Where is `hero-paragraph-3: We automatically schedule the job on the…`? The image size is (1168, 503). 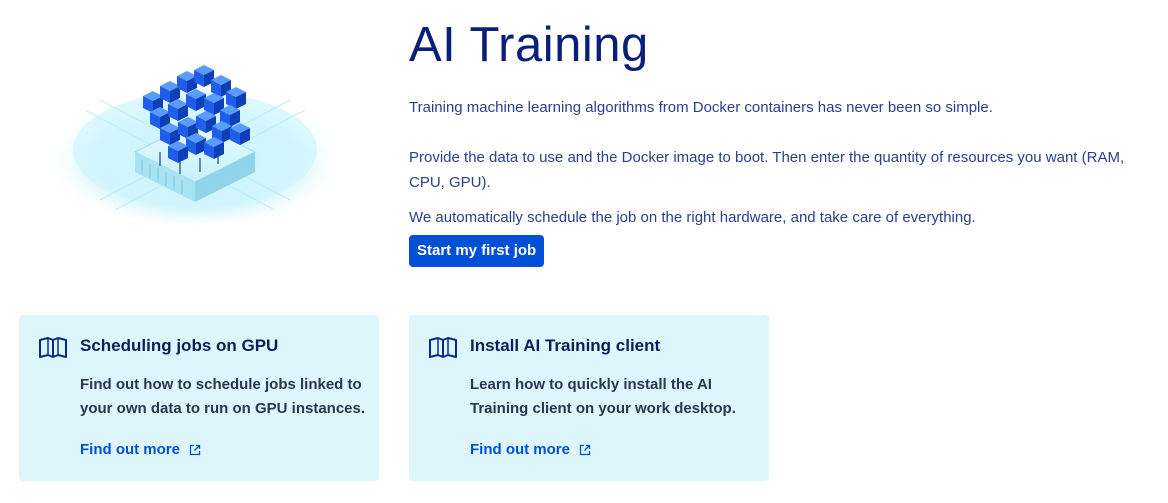 hero-paragraph-3: We automatically schedule the job on the… is located at coordinates (692, 217).